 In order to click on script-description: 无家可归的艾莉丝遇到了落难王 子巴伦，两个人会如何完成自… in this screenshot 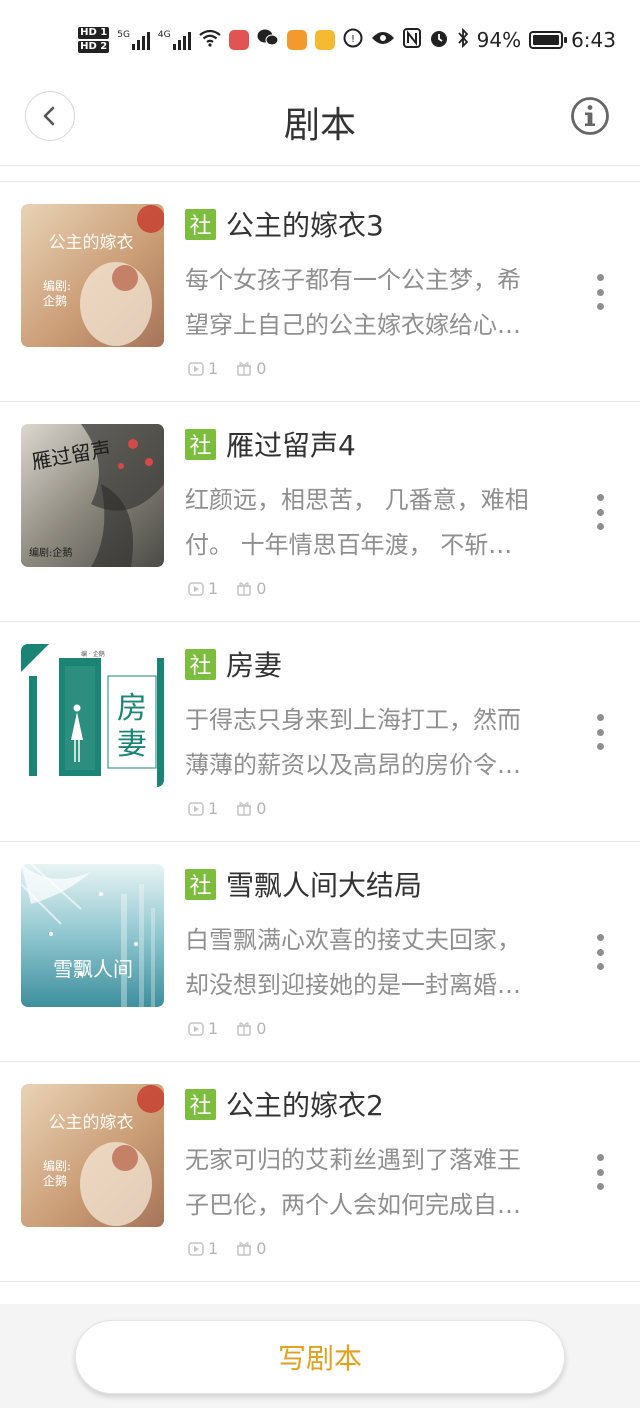, I will do `click(353, 1182)`.